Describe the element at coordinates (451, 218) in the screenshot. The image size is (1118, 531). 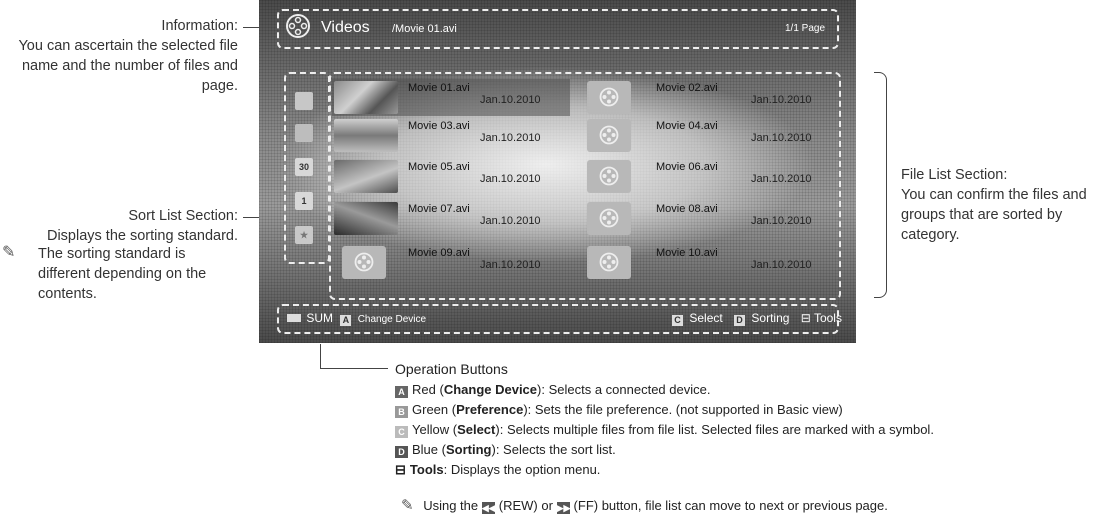
I see `file-tile: Movie 07.avi Jan.10.2010` at that location.